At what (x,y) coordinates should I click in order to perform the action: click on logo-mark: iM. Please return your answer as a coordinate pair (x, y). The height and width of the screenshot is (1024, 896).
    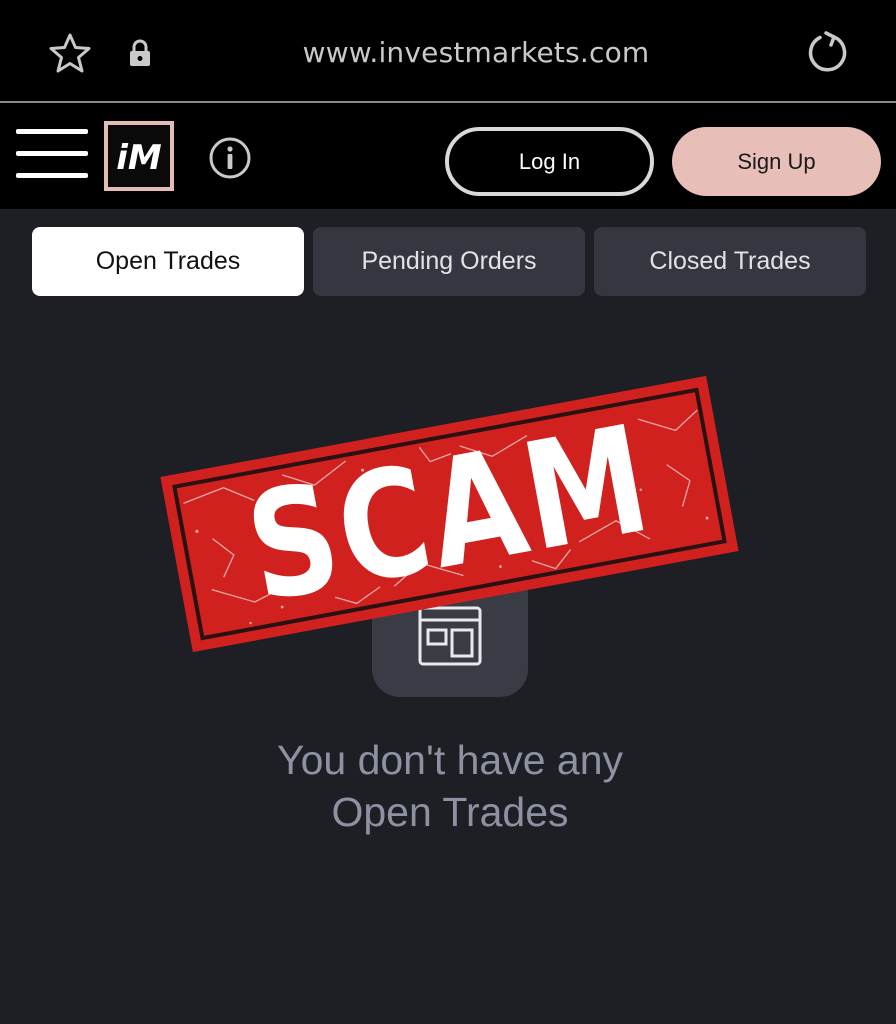
    Looking at the image, I should click on (139, 158).